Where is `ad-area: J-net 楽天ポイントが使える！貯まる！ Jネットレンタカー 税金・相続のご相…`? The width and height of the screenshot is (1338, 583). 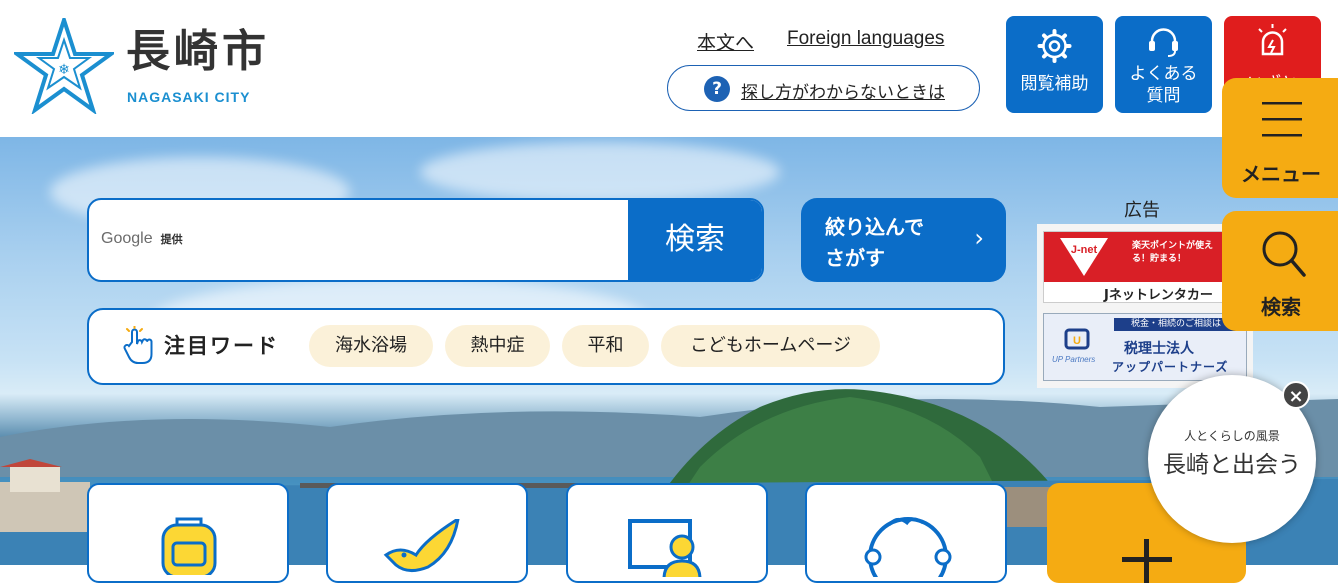
ad-area: J-net 楽天ポイントが使える！貯まる！ Jネットレンタカー 税金・相続のご相… is located at coordinates (1145, 306).